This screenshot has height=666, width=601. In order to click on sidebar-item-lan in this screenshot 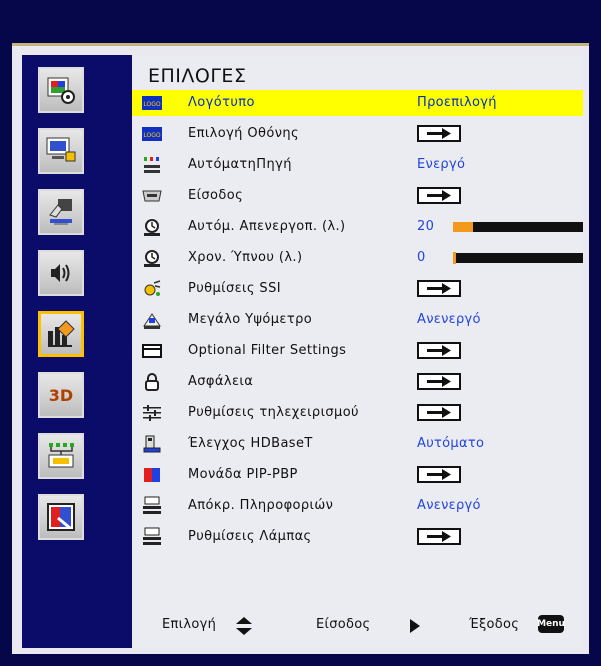, I will do `click(61, 456)`.